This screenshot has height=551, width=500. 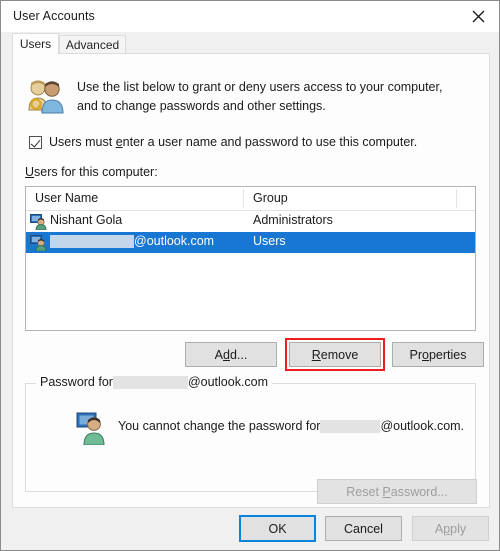 I want to click on close-icon, so click(x=478, y=16).